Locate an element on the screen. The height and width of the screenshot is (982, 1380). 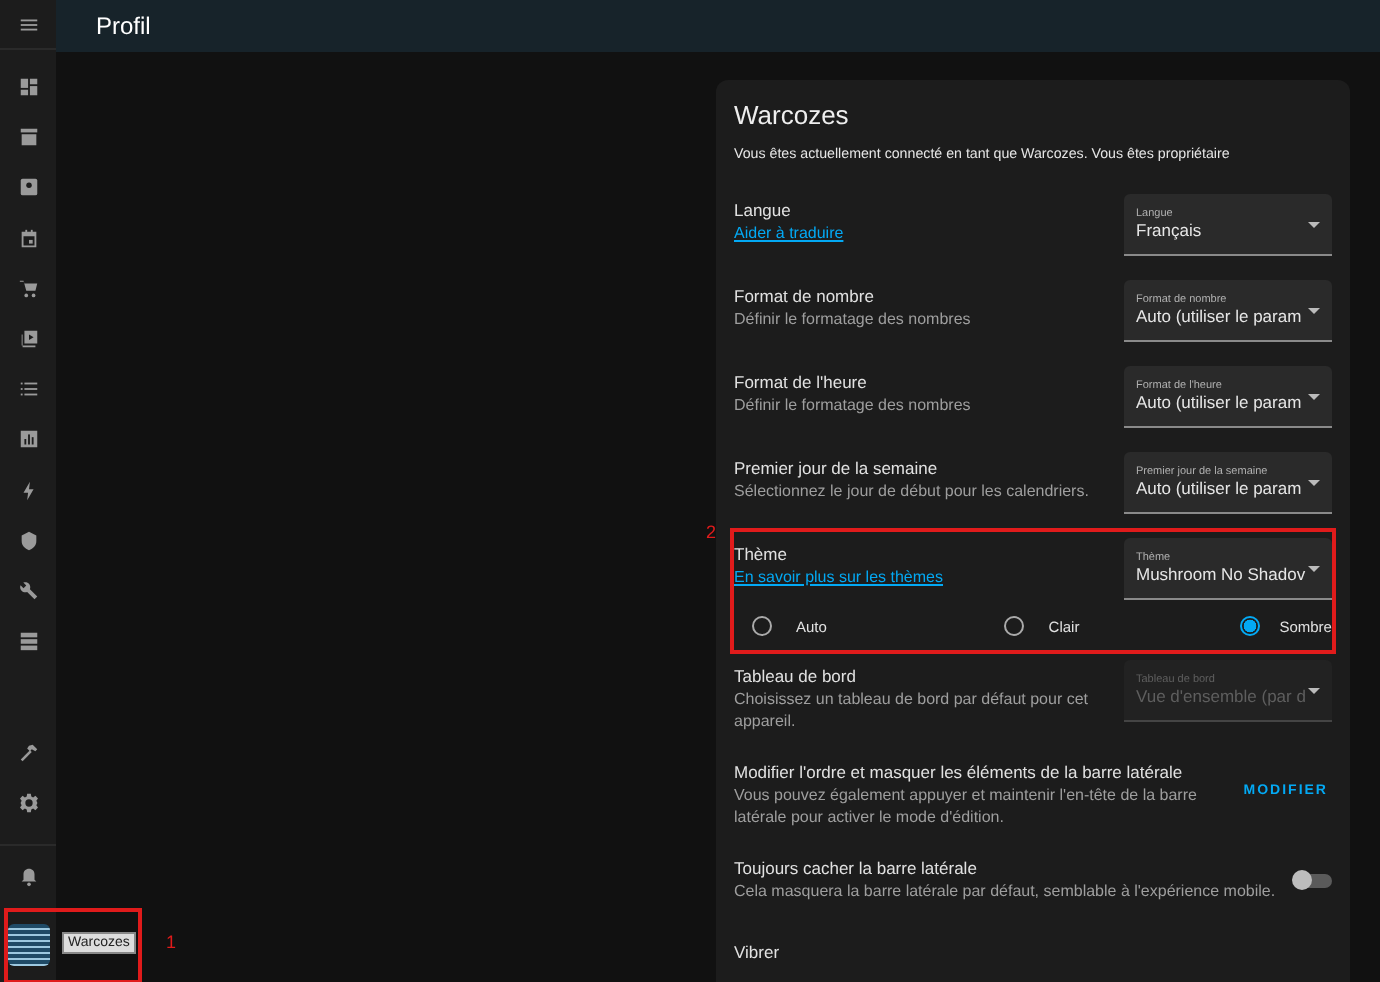
user-avatar is located at coordinates (29, 944).